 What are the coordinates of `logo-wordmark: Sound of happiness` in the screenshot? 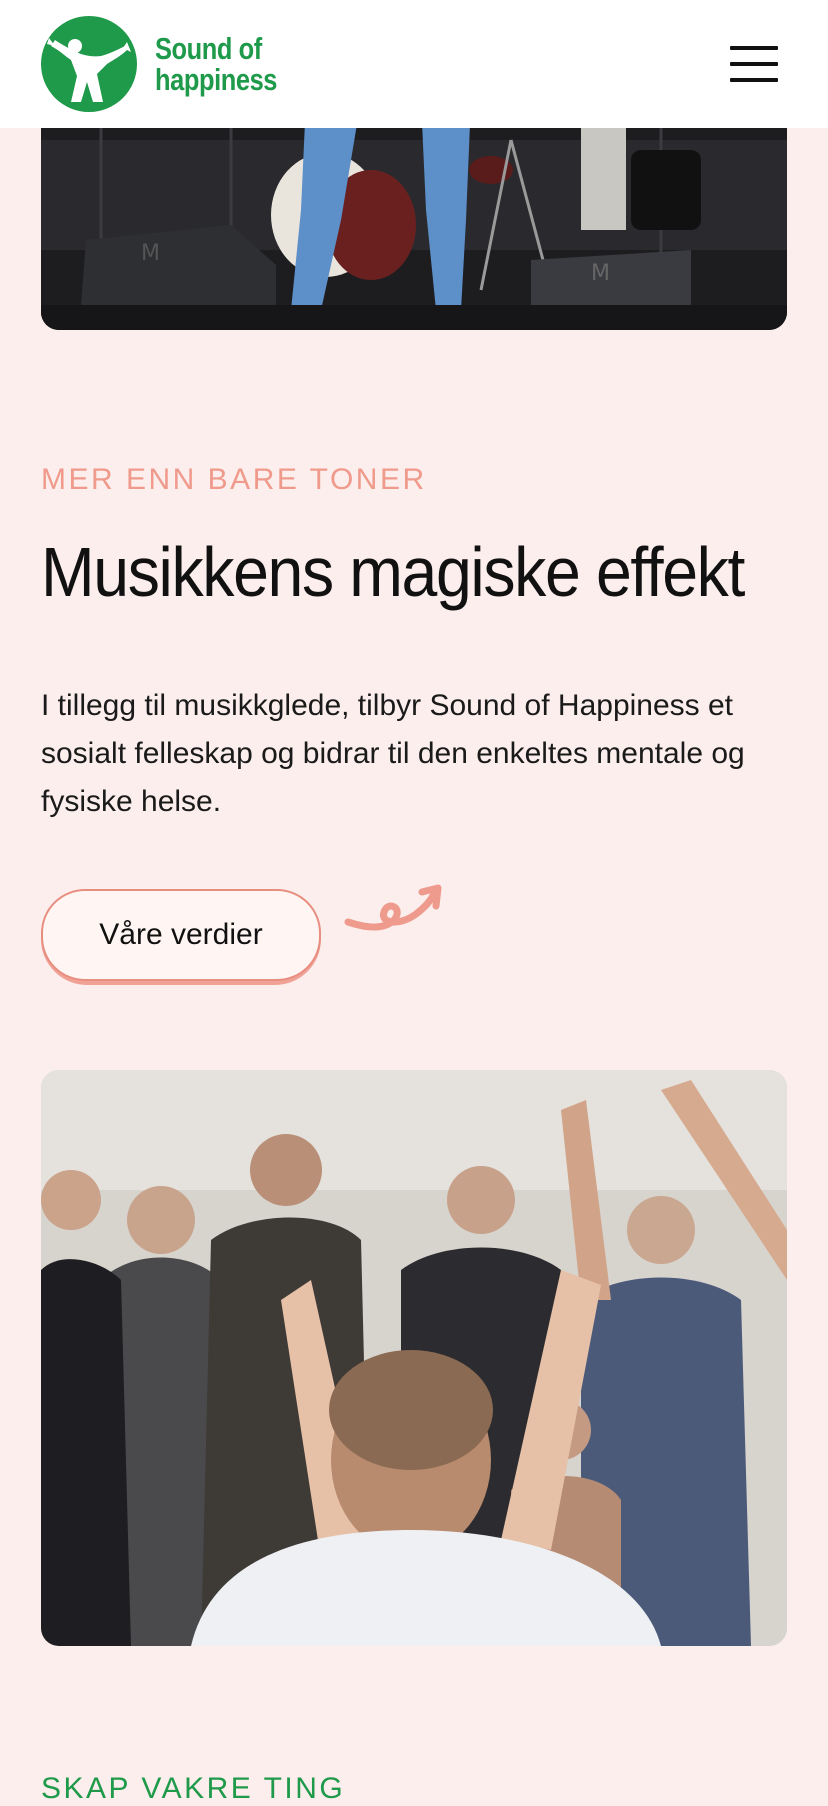 It's located at (216, 64).